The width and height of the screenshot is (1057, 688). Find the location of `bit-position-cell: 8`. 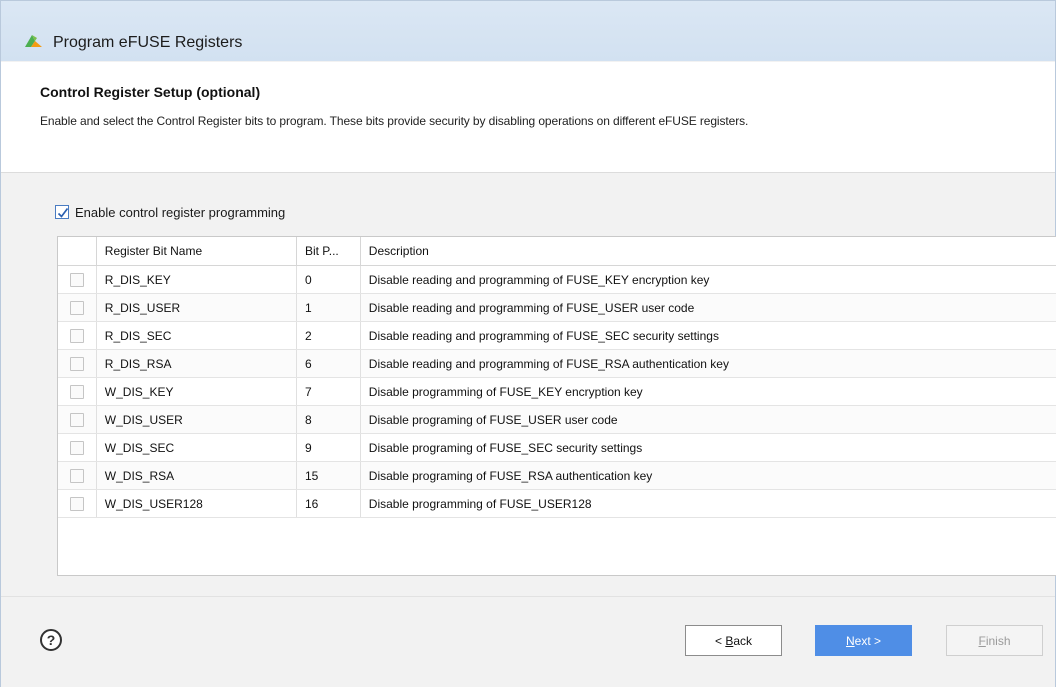

bit-position-cell: 8 is located at coordinates (328, 419).